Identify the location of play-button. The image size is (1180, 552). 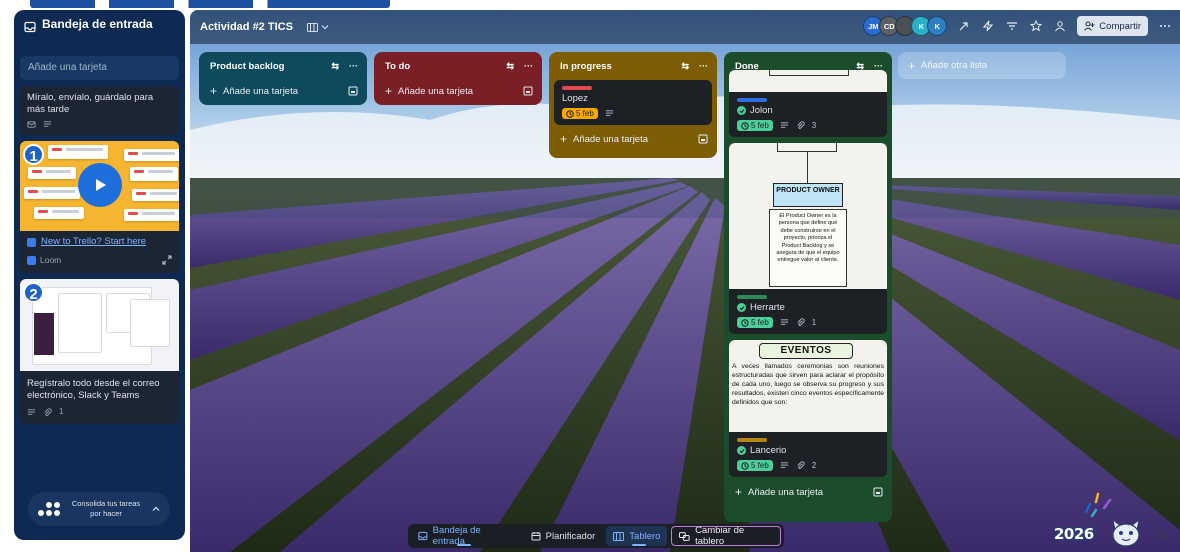
(100, 185).